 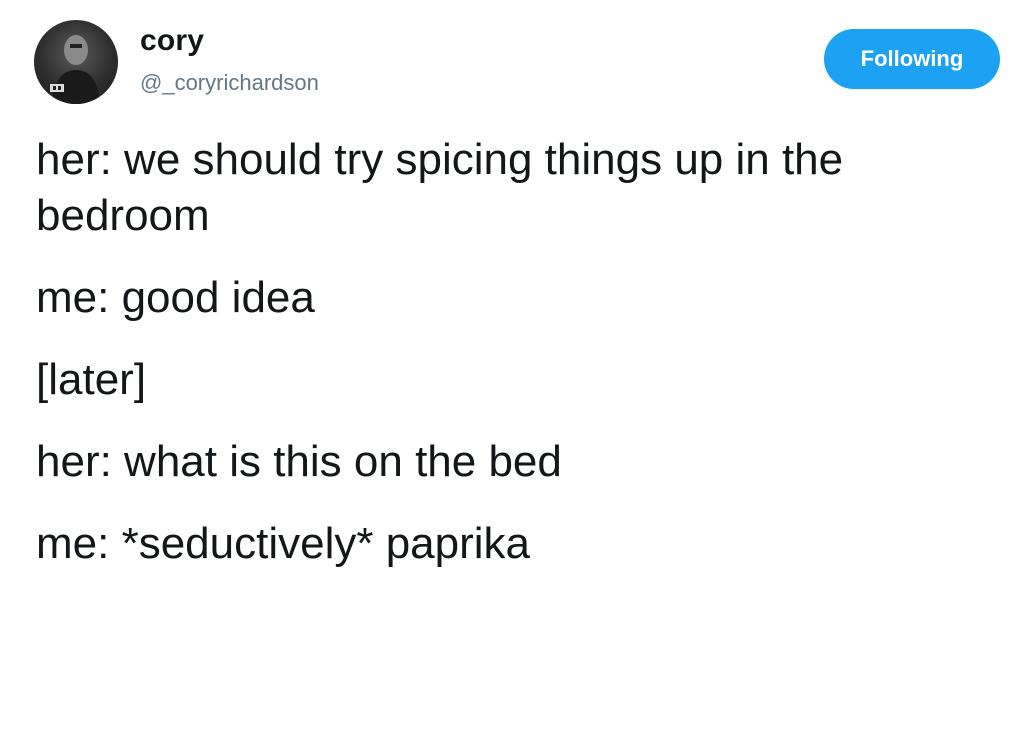 What do you see at coordinates (229, 83) in the screenshot?
I see `author-handle: @_coryrichardson` at bounding box center [229, 83].